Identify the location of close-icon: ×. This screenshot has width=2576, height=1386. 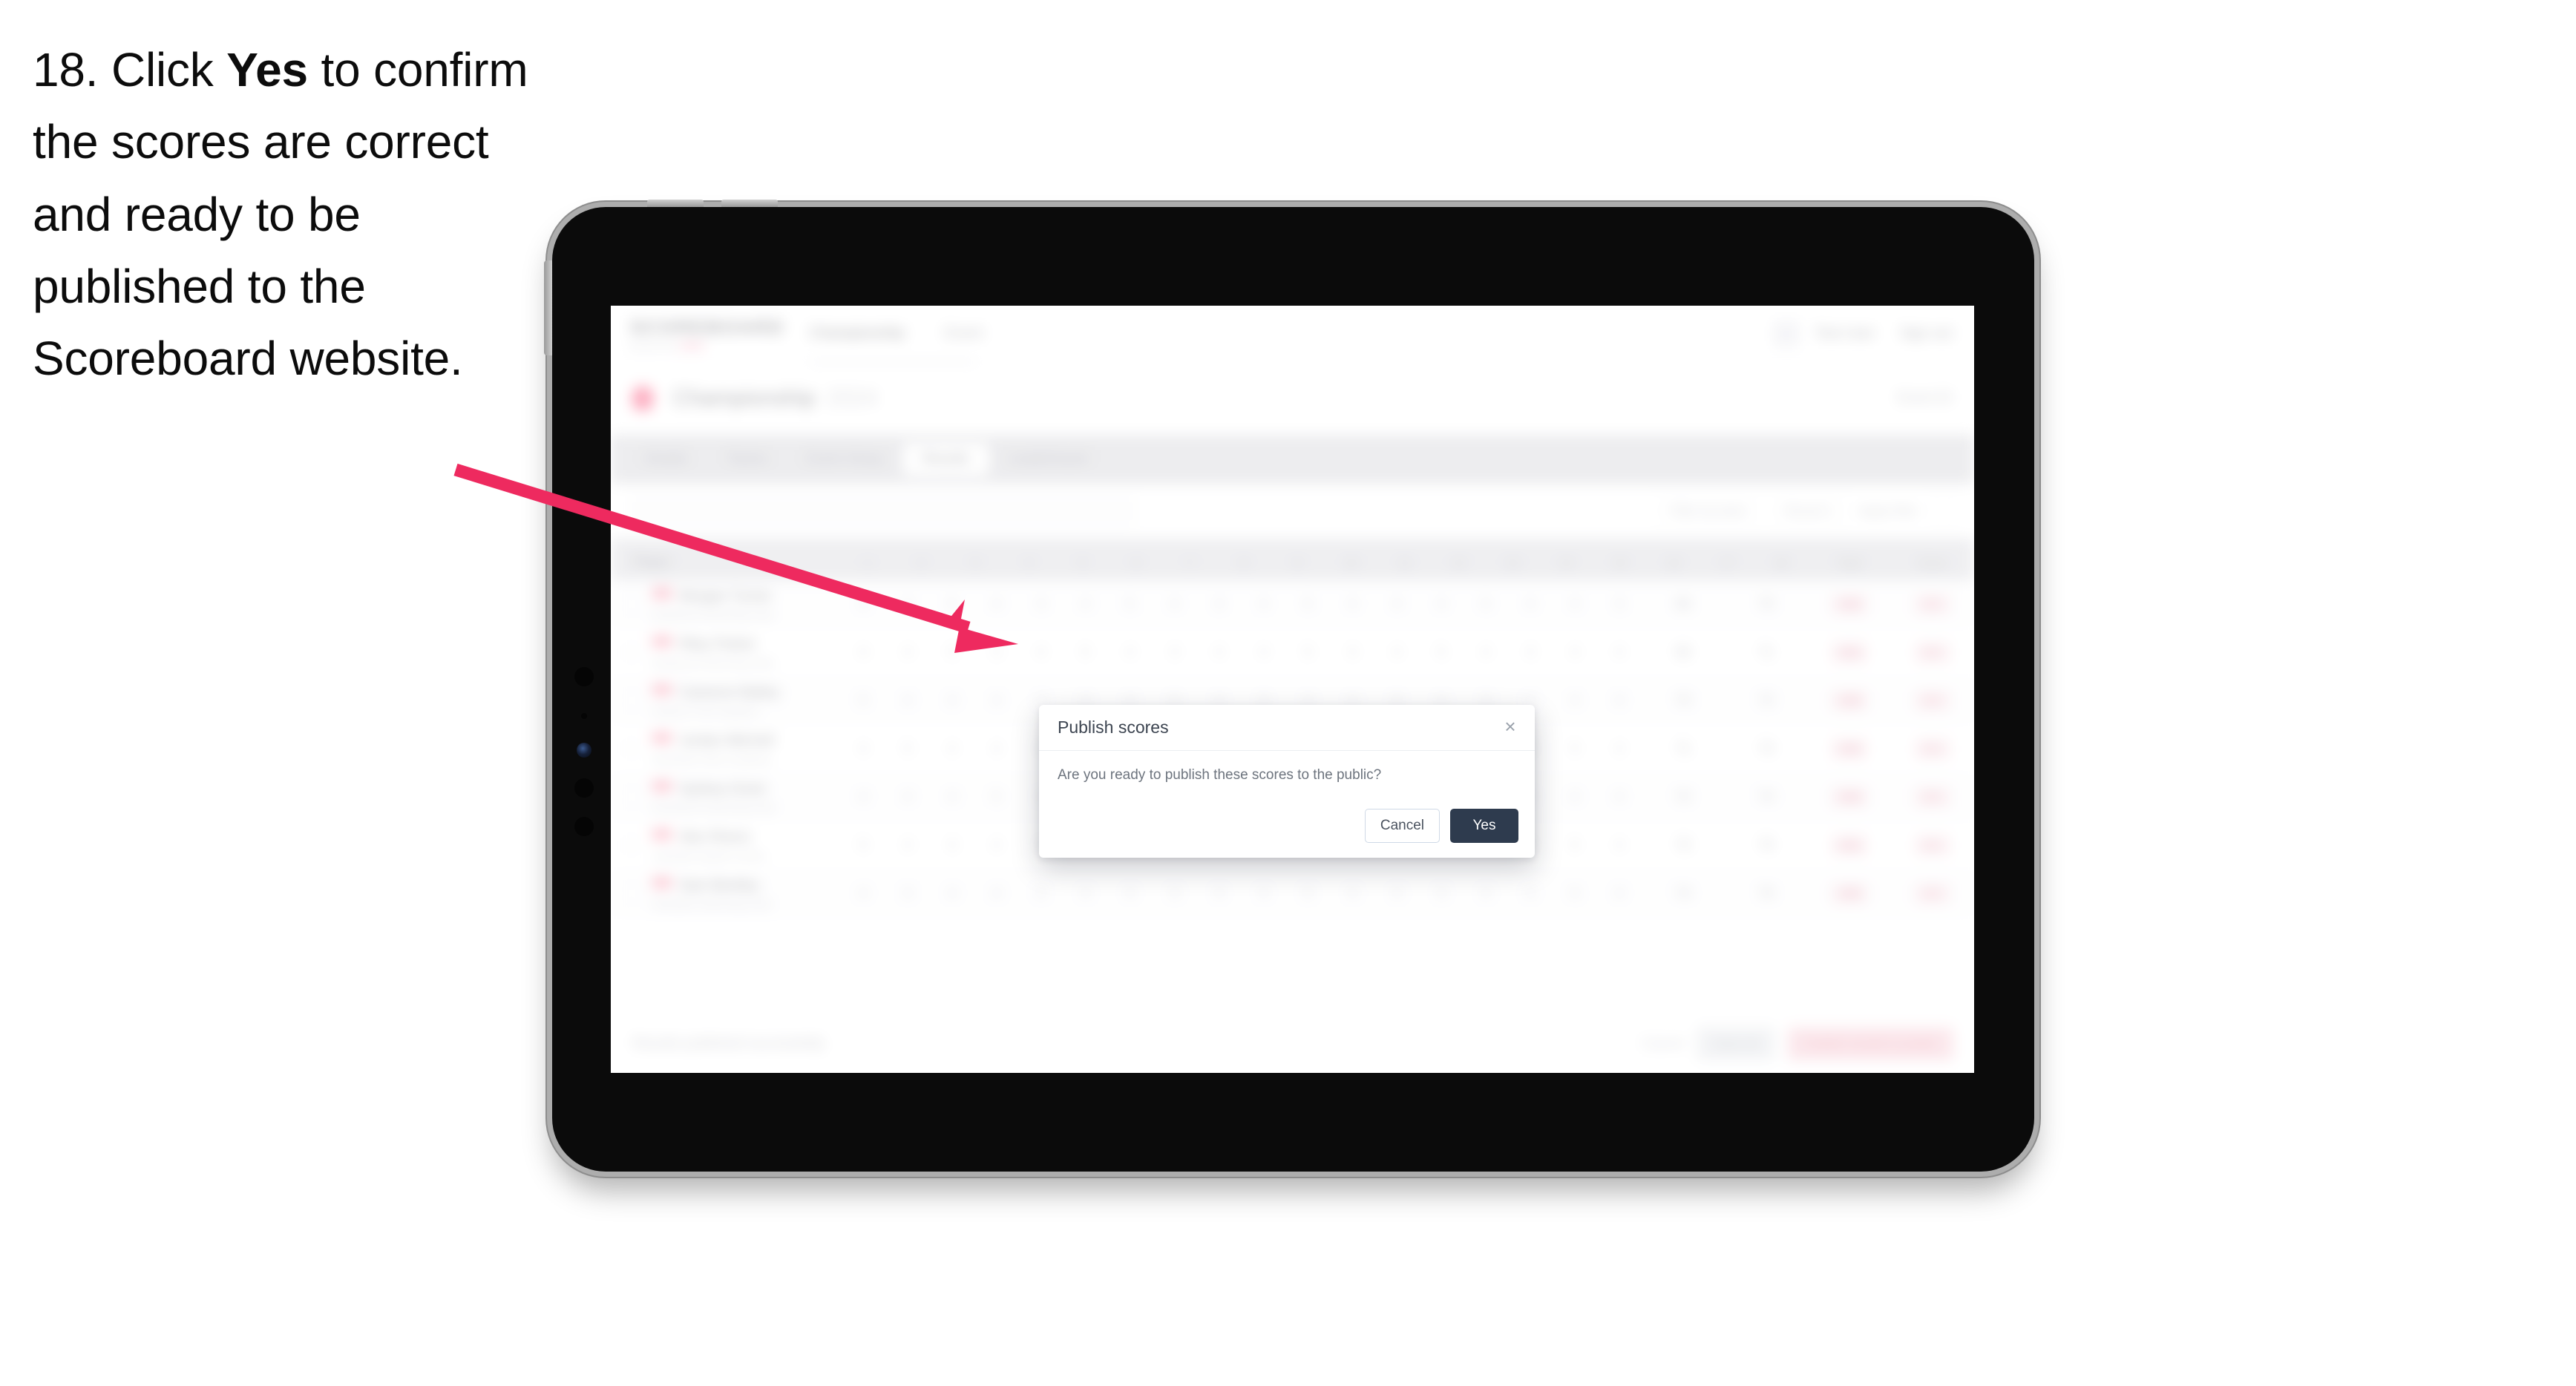
(1510, 726).